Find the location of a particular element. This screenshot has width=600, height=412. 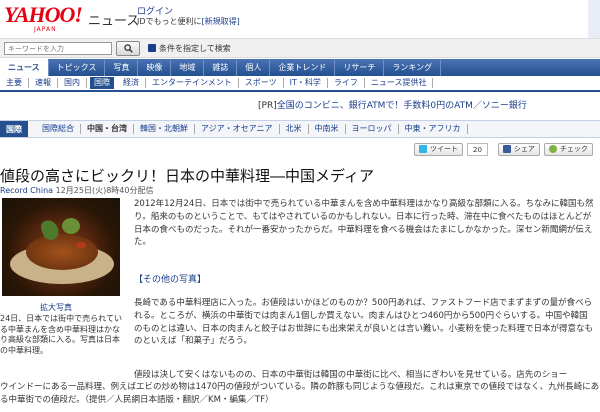

tab-business-trend: 企業トレンド is located at coordinates (303, 67).